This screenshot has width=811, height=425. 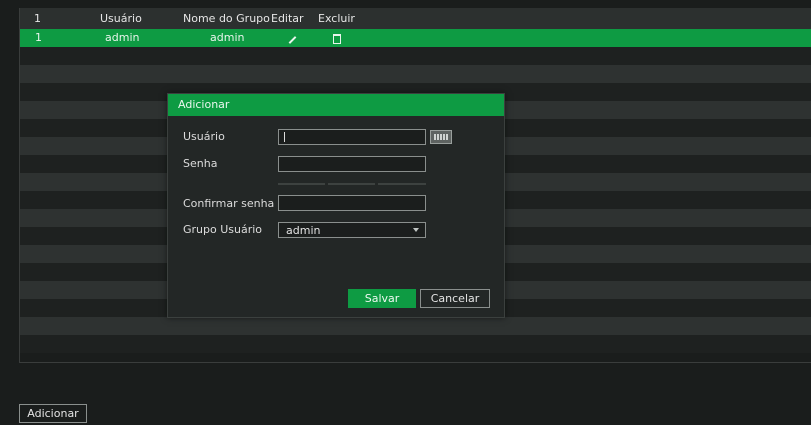 I want to click on cancel-button: Cancelar, so click(x=455, y=298).